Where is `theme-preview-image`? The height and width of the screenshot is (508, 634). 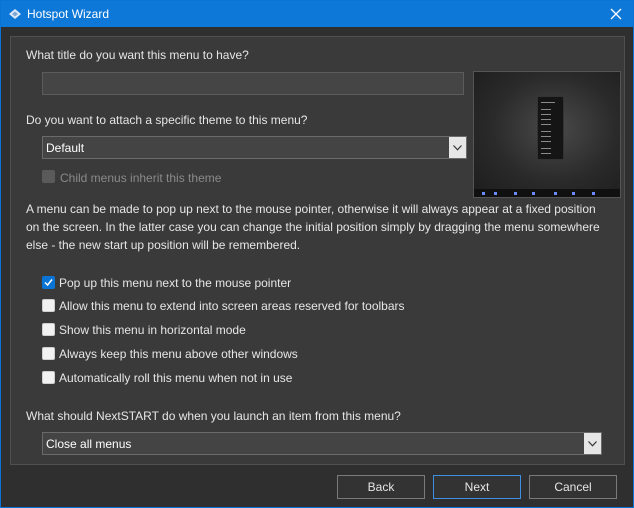
theme-preview-image is located at coordinates (547, 134).